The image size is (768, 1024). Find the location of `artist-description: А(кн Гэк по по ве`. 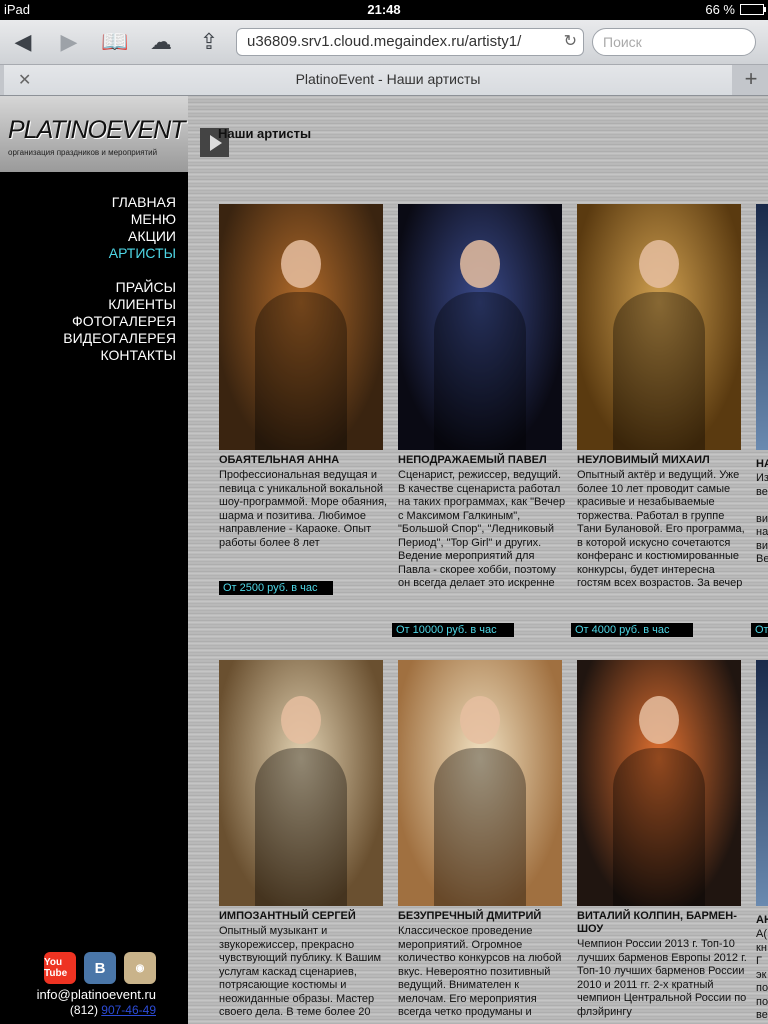

artist-description: А(кн Гэк по по ве is located at coordinates (762, 974).